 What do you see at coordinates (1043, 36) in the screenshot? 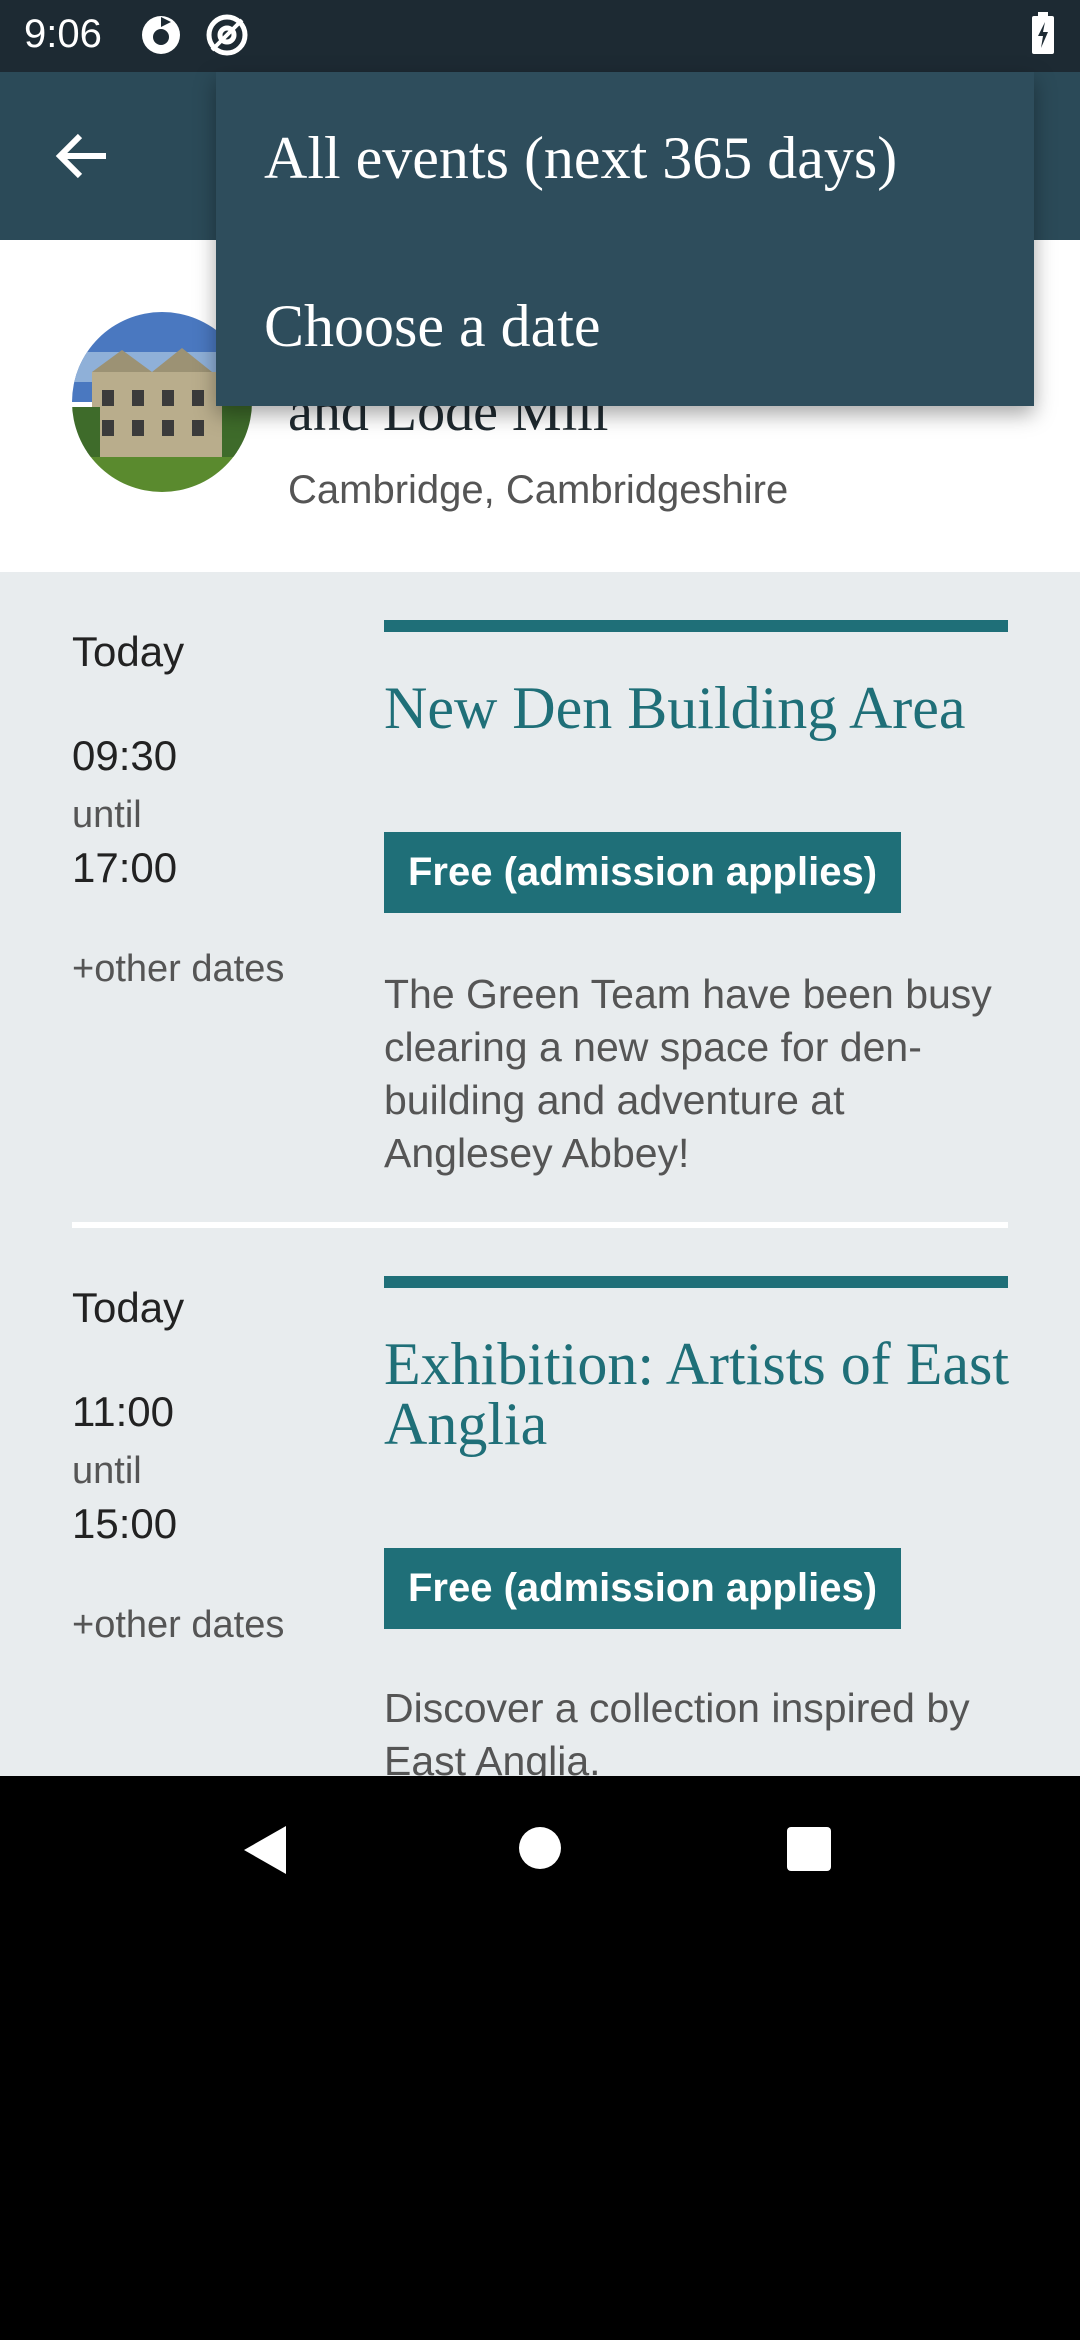
I see `battery-icon` at bounding box center [1043, 36].